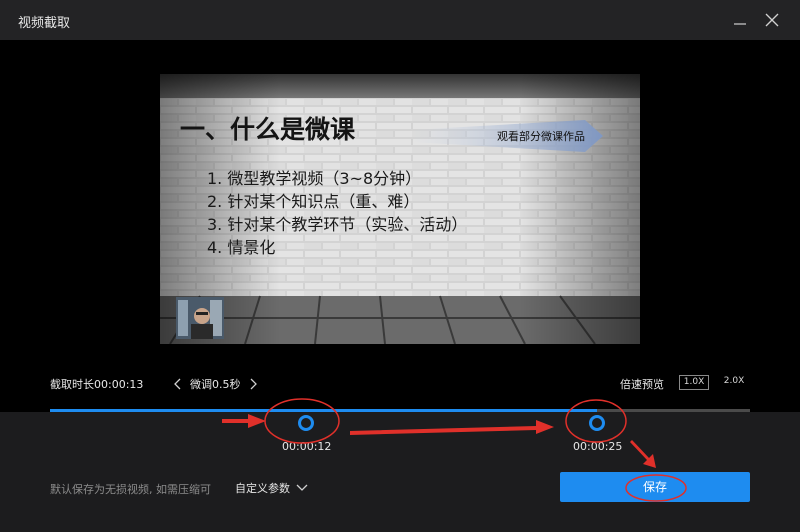 The height and width of the screenshot is (532, 800). I want to click on minimize-icon, so click(740, 24).